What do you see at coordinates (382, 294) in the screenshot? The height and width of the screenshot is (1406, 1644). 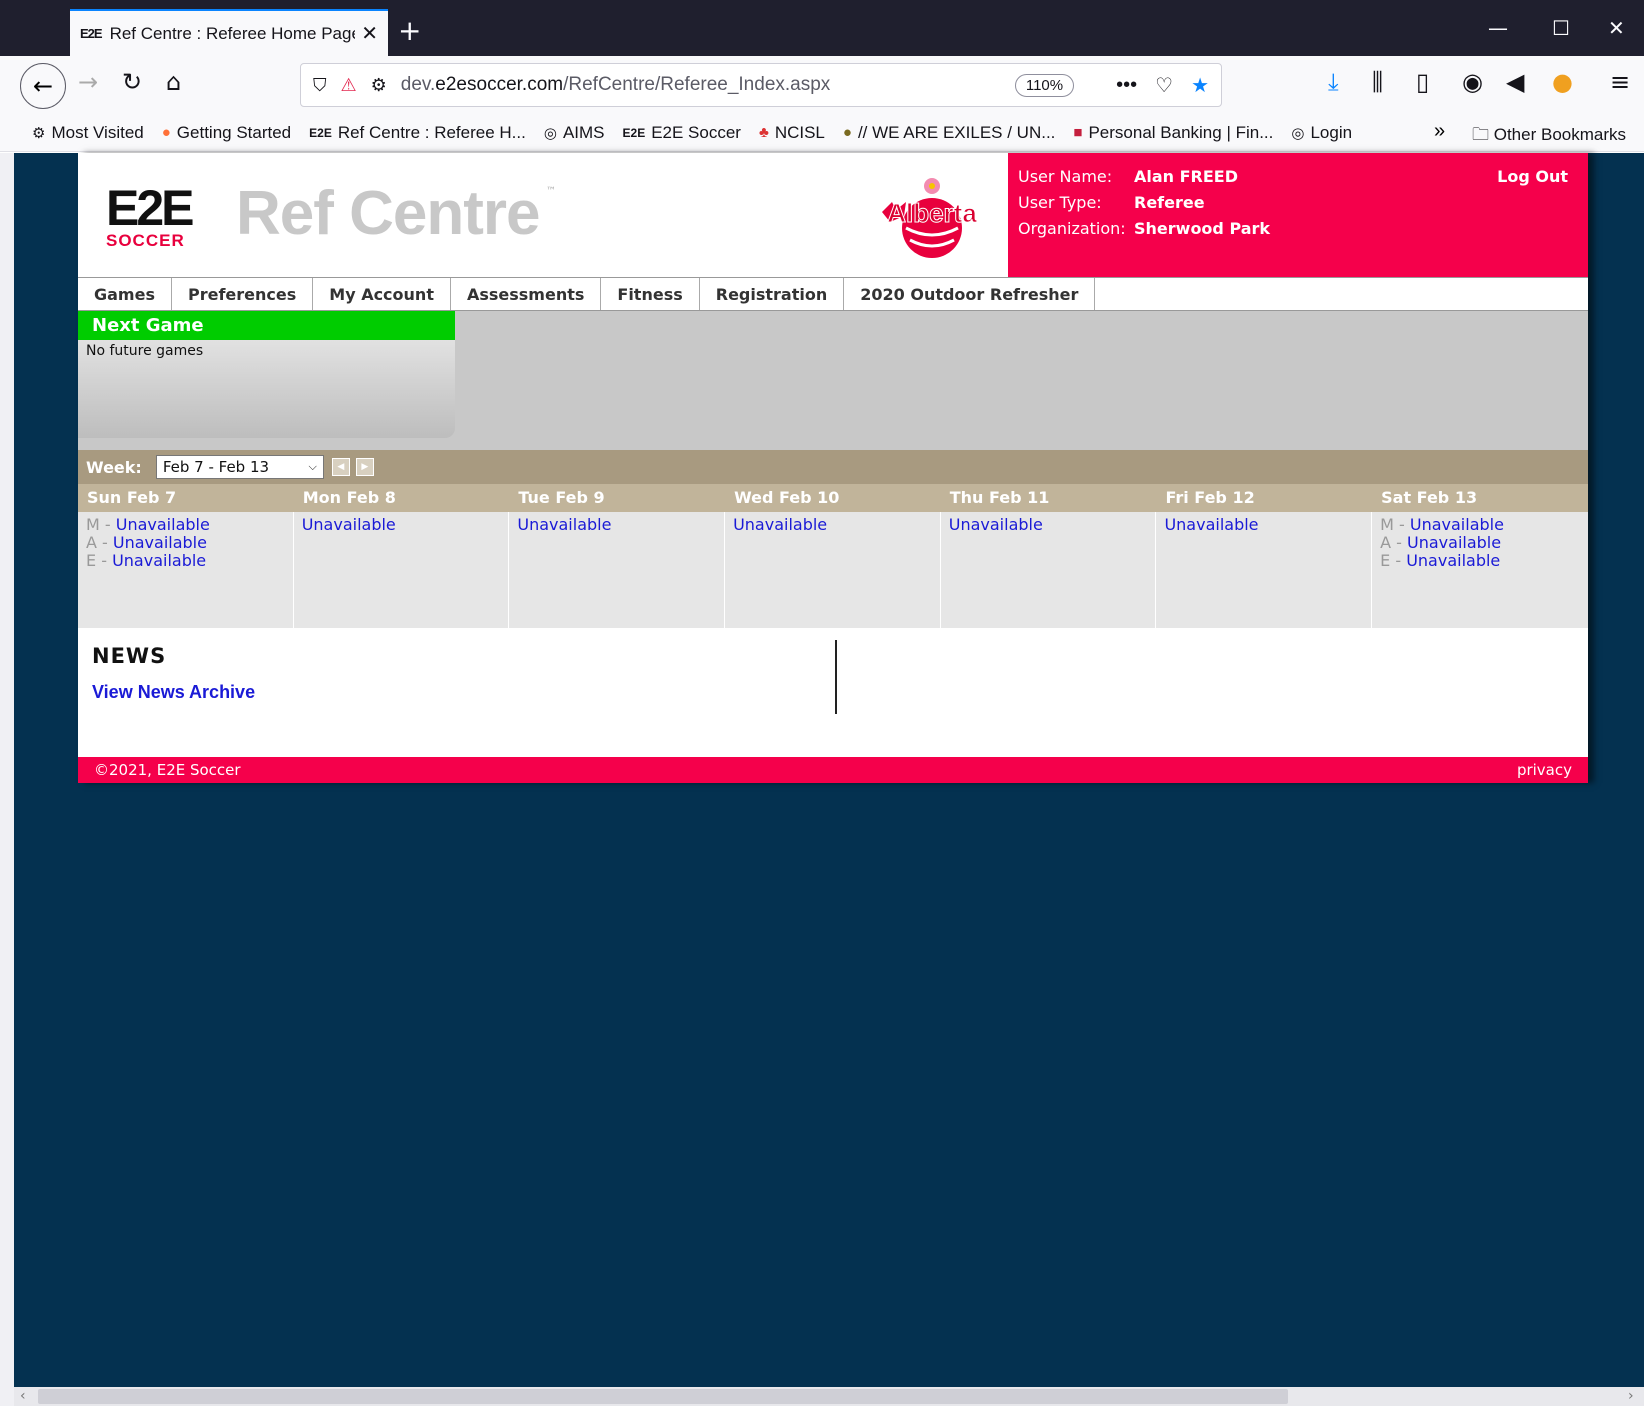 I see `menu-my-account: My Account` at bounding box center [382, 294].